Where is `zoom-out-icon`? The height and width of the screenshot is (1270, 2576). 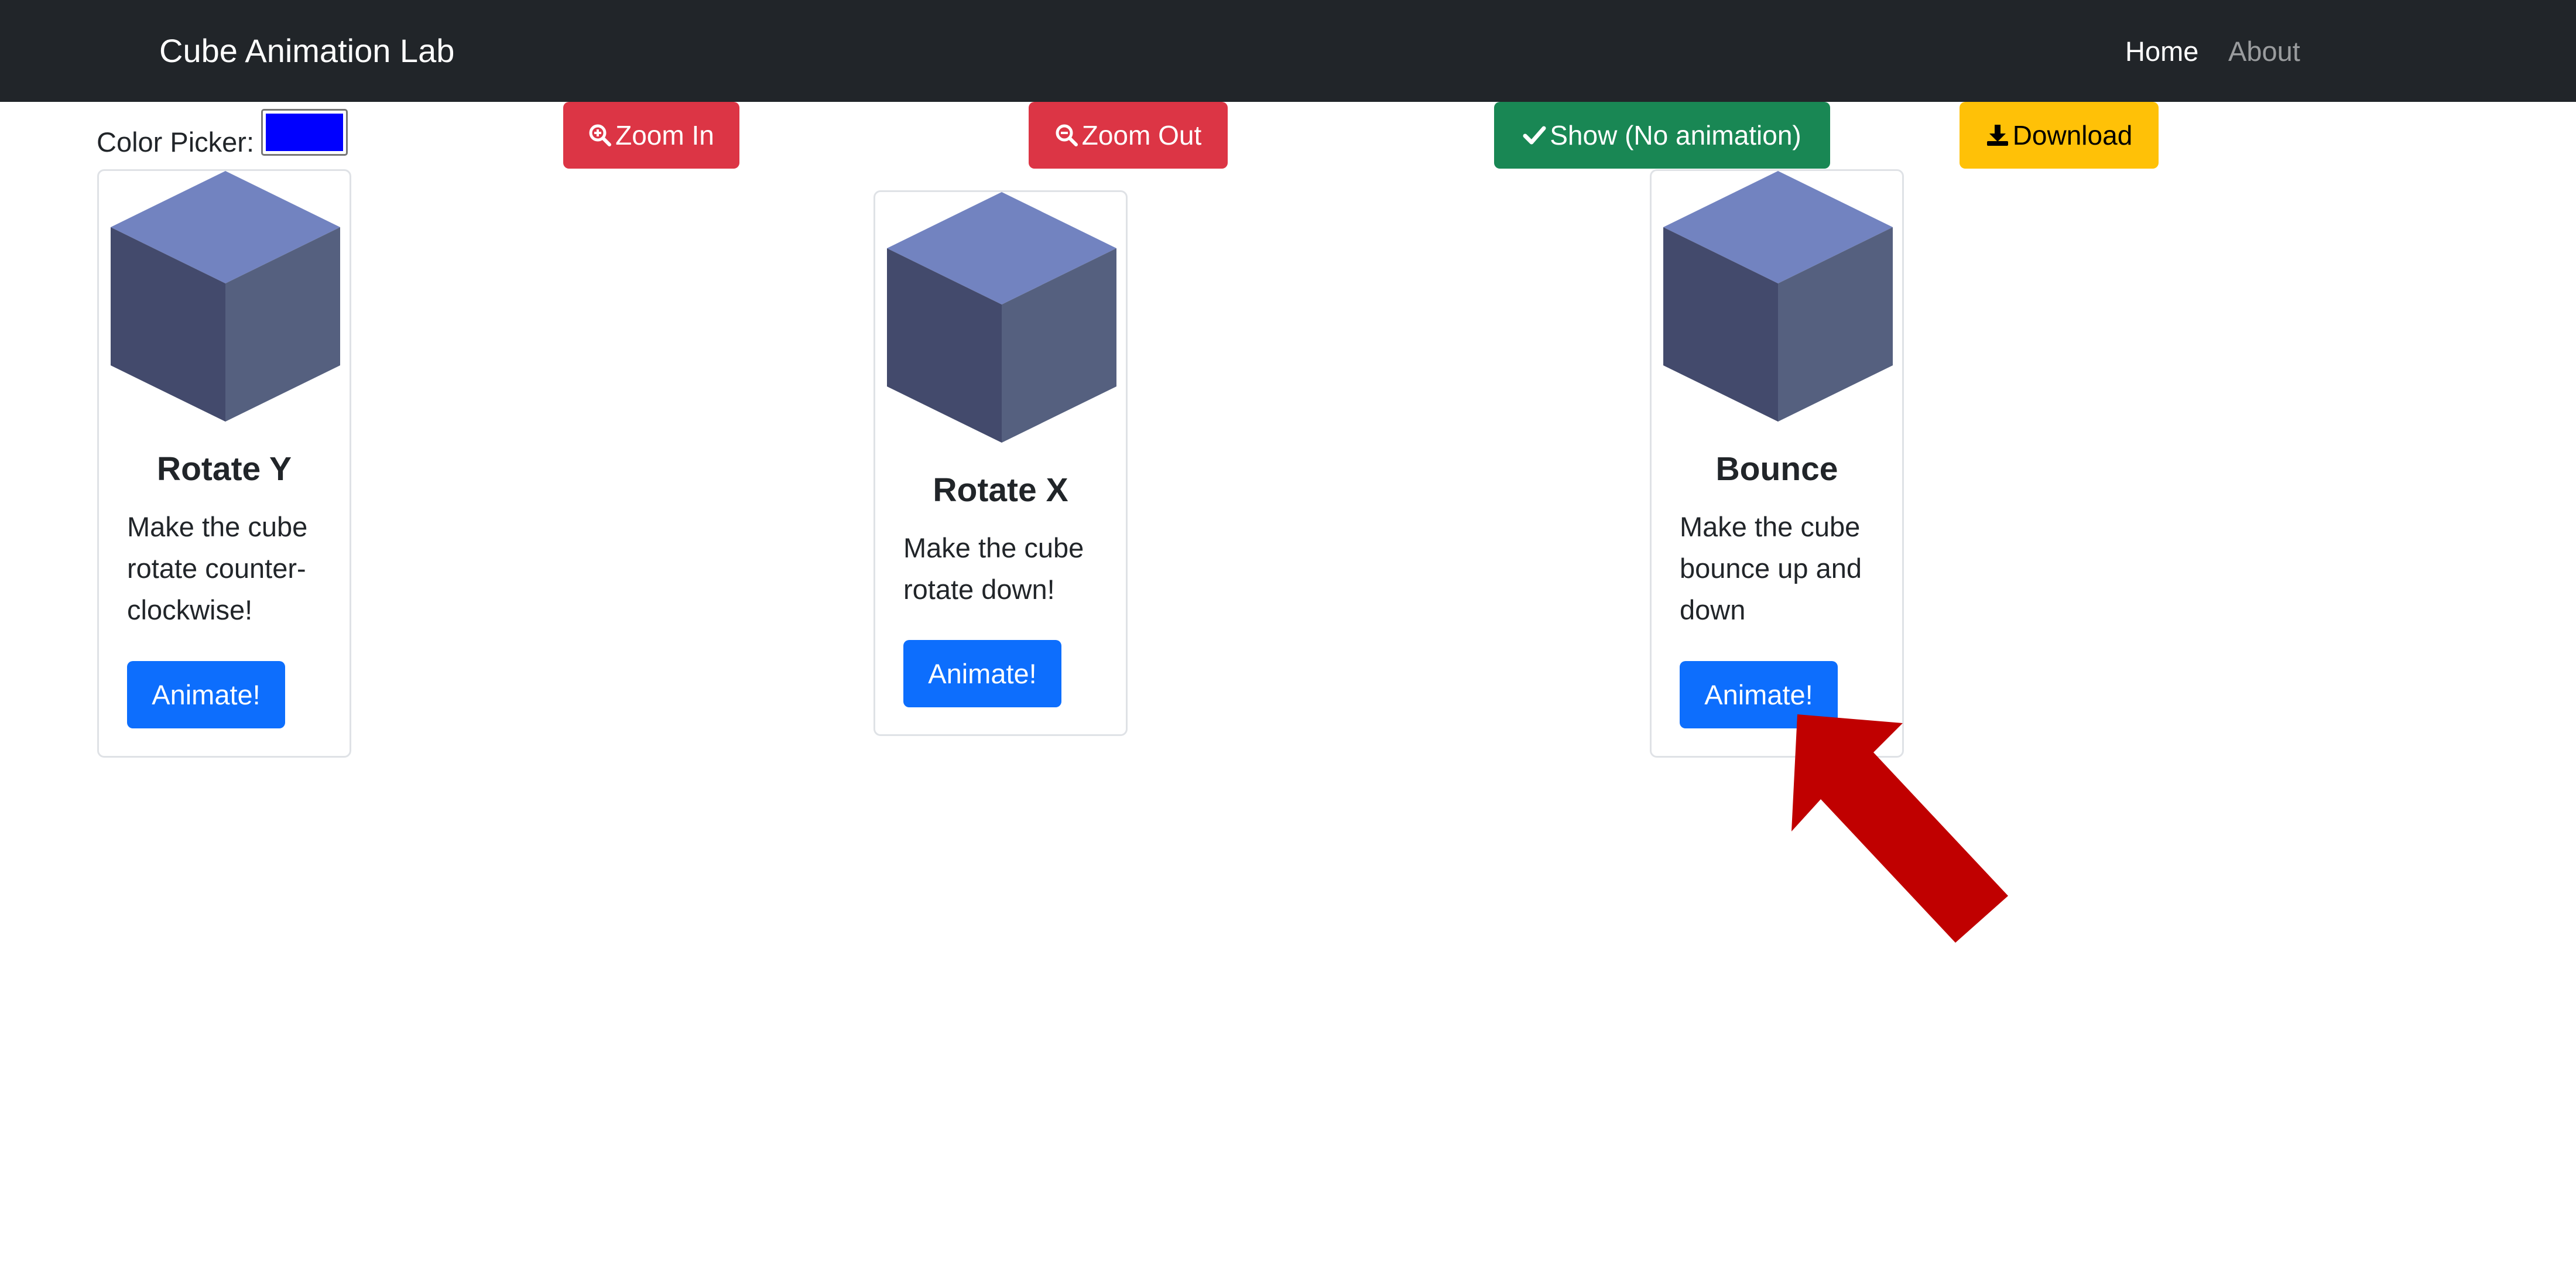 zoom-out-icon is located at coordinates (1066, 135).